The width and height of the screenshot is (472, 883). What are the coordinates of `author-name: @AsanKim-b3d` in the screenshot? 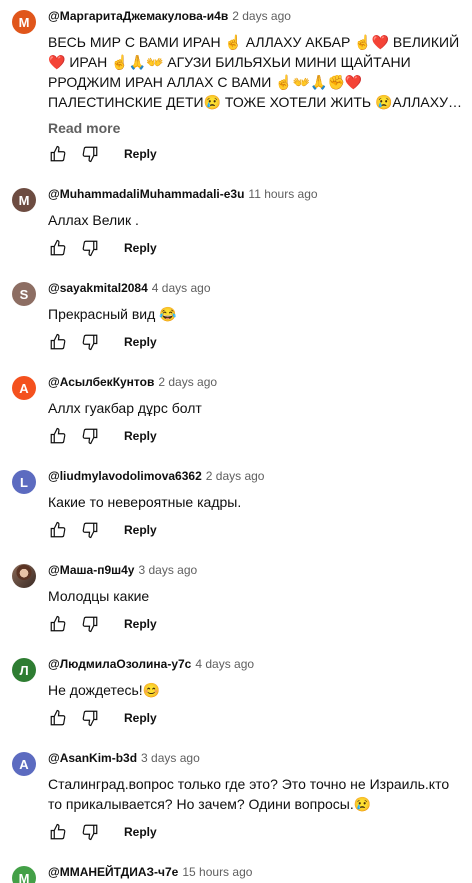 It's located at (92, 758).